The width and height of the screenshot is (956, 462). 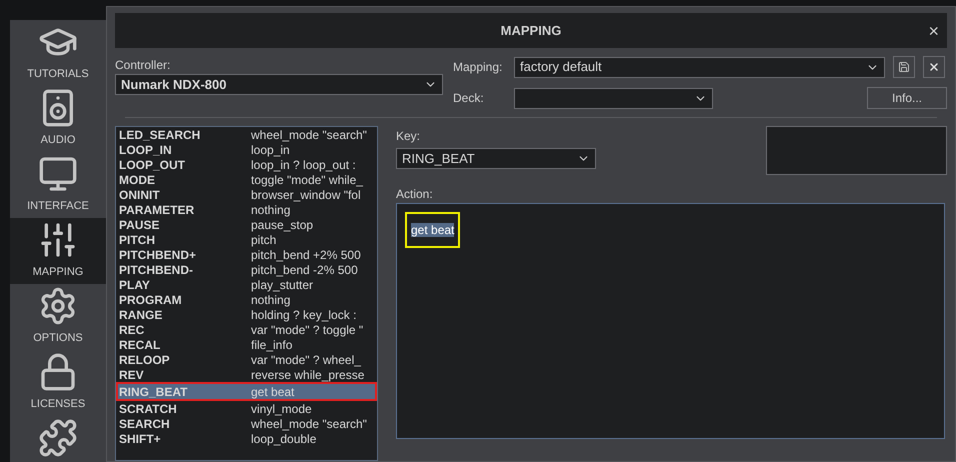 What do you see at coordinates (279, 84) in the screenshot?
I see `controller-dropdown: Numark NDX-800` at bounding box center [279, 84].